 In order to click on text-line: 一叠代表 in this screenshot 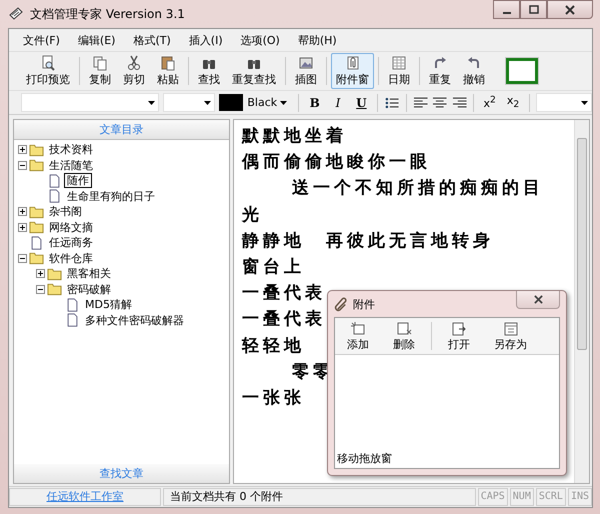, I will do `click(284, 294)`.